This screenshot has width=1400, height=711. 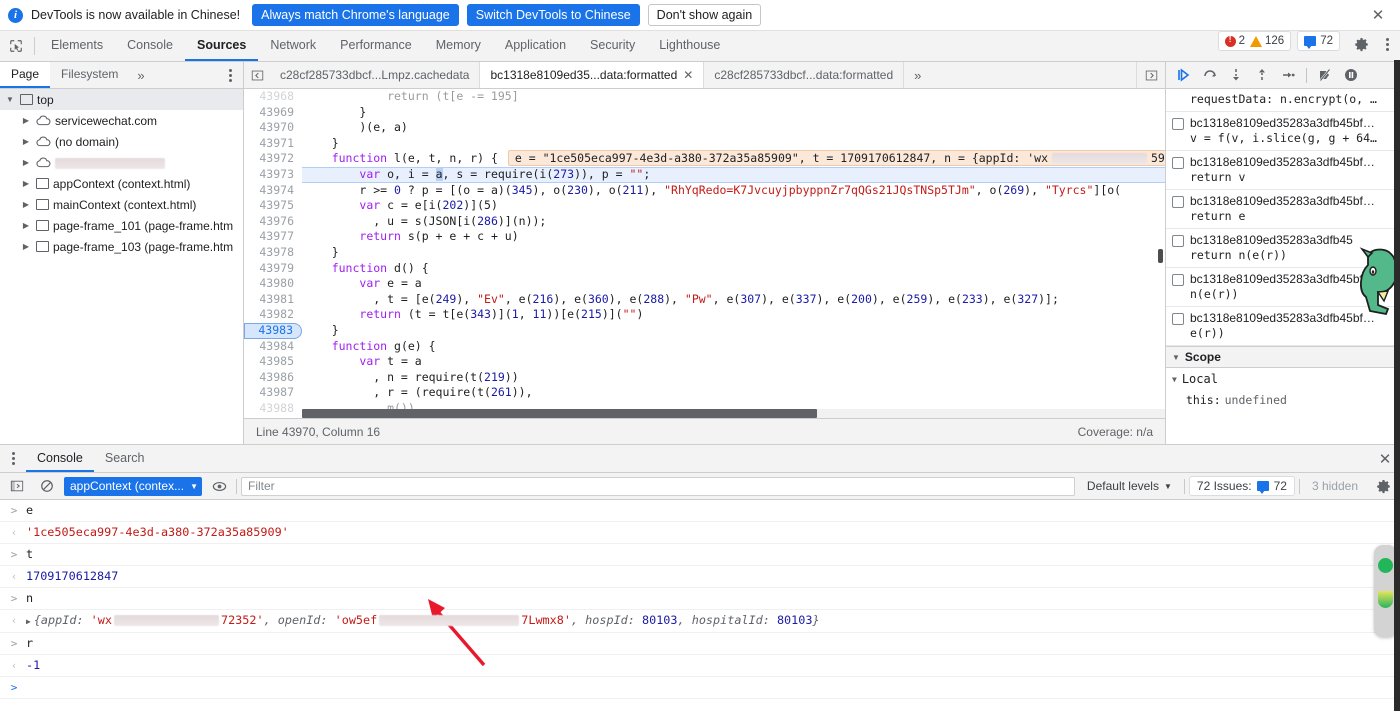 I want to click on tab-network: Network, so click(x=293, y=46).